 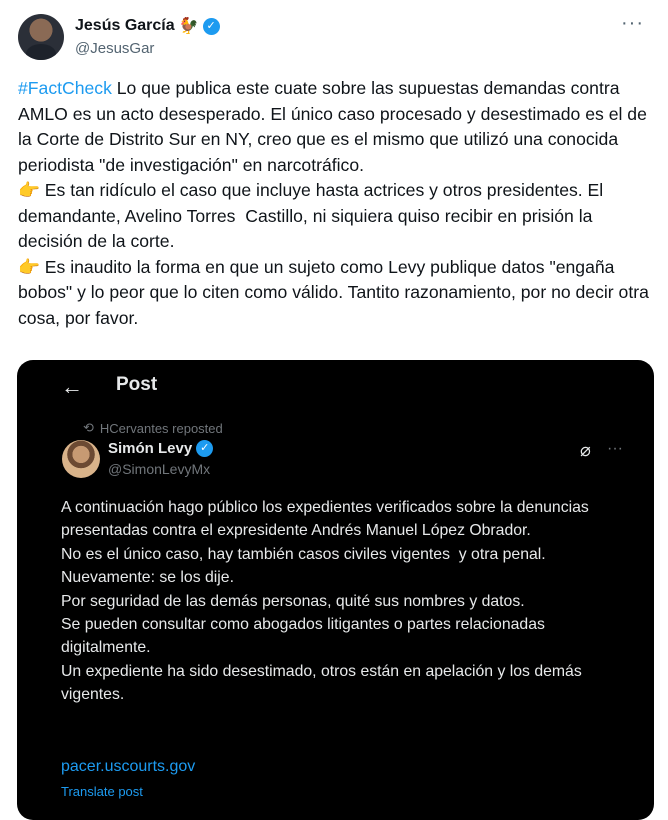 What do you see at coordinates (153, 428) in the screenshot?
I see `repost-indicator: ⟲ HCervantes reposted` at bounding box center [153, 428].